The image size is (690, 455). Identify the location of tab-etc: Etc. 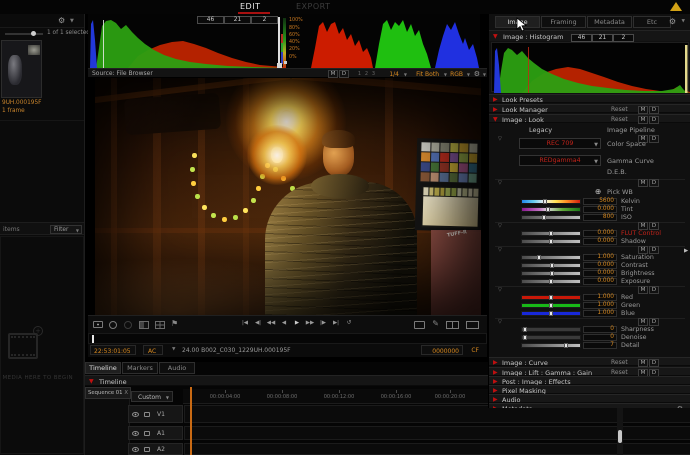
(652, 22).